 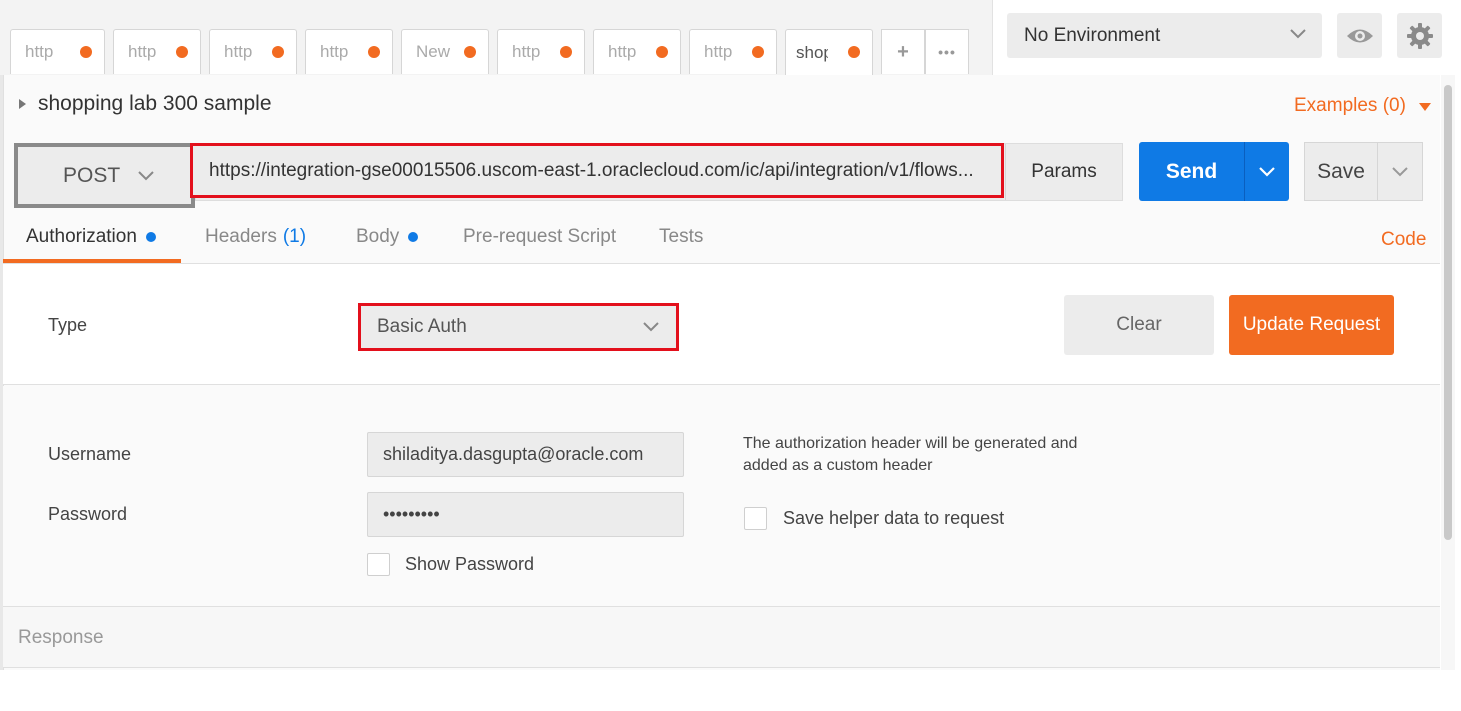 I want to click on tab-headers: Headers (1), so click(x=255, y=237).